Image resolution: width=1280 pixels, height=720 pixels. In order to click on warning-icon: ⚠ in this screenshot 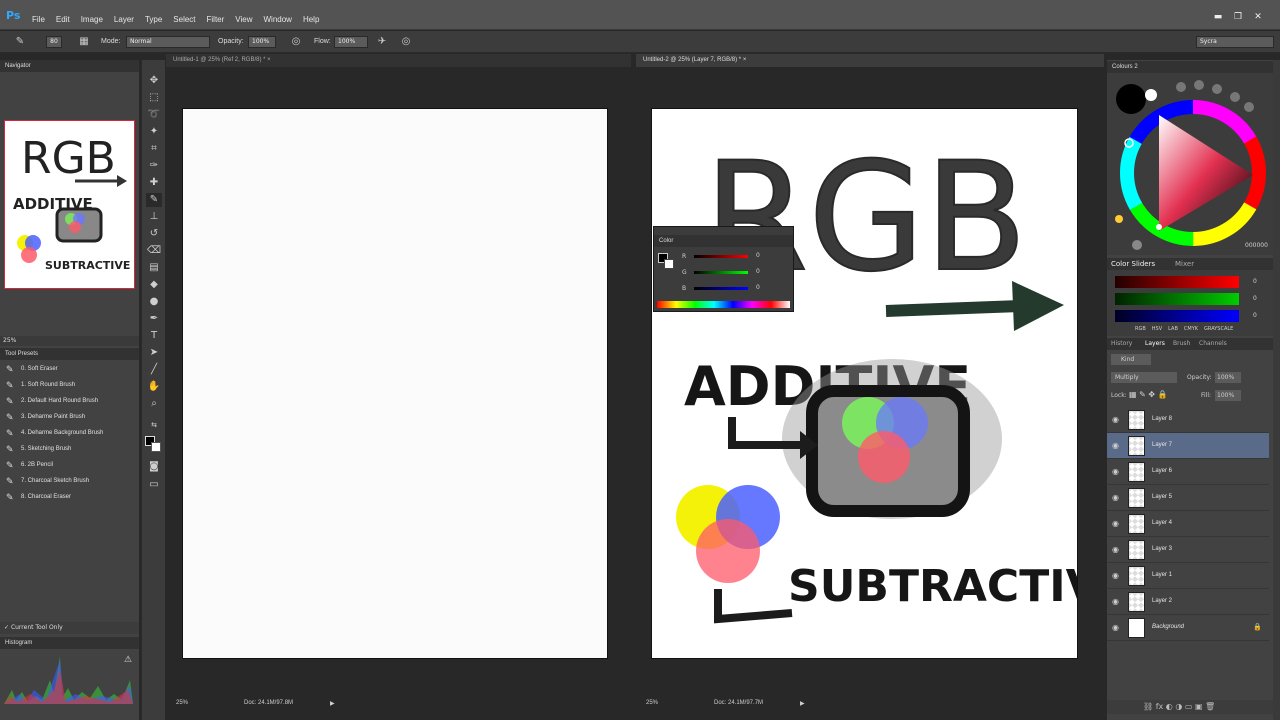, I will do `click(128, 660)`.